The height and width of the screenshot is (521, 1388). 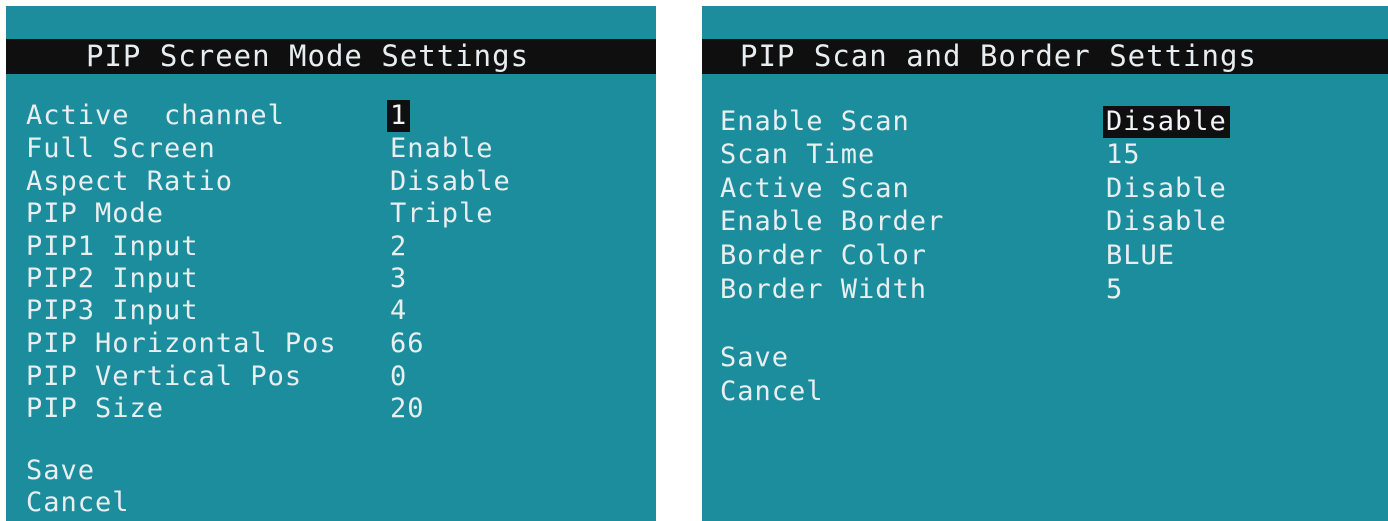 What do you see at coordinates (399, 116) in the screenshot?
I see `setting-value: 1` at bounding box center [399, 116].